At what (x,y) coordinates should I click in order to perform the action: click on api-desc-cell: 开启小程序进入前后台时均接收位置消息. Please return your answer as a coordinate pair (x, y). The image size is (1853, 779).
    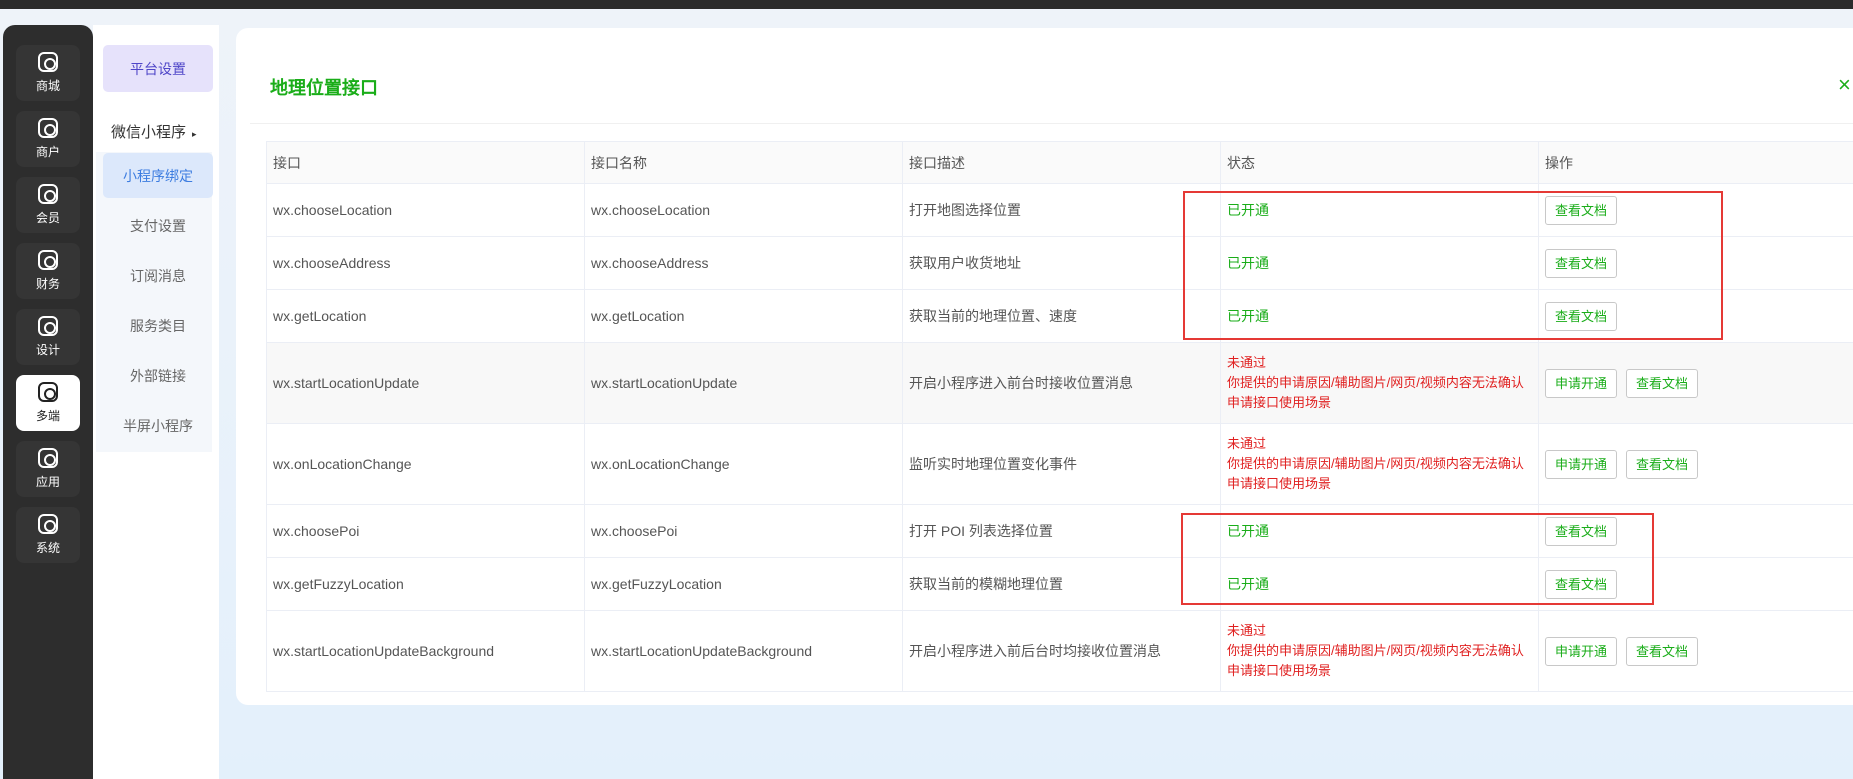
    Looking at the image, I should click on (1061, 651).